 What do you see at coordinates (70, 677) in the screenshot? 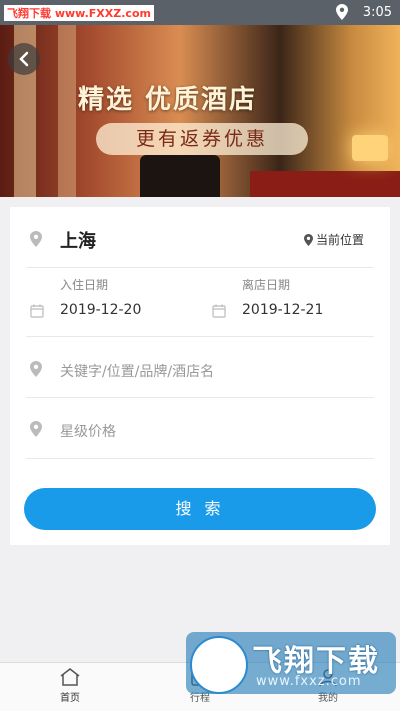
I see `home-icon` at bounding box center [70, 677].